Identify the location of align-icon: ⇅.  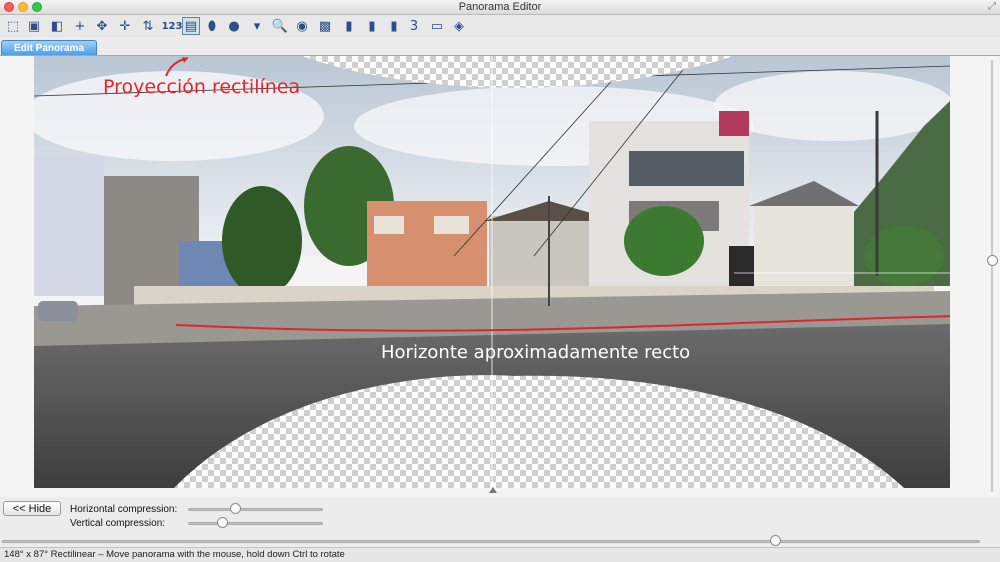
(148, 26).